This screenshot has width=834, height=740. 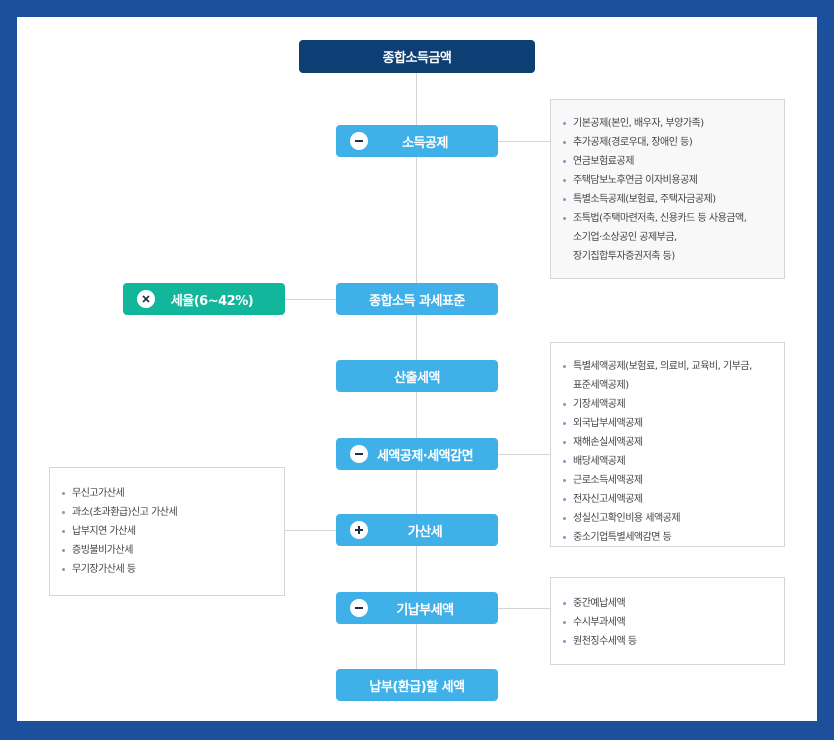 I want to click on node-prepaid-tax: 기납부세액, so click(x=417, y=608).